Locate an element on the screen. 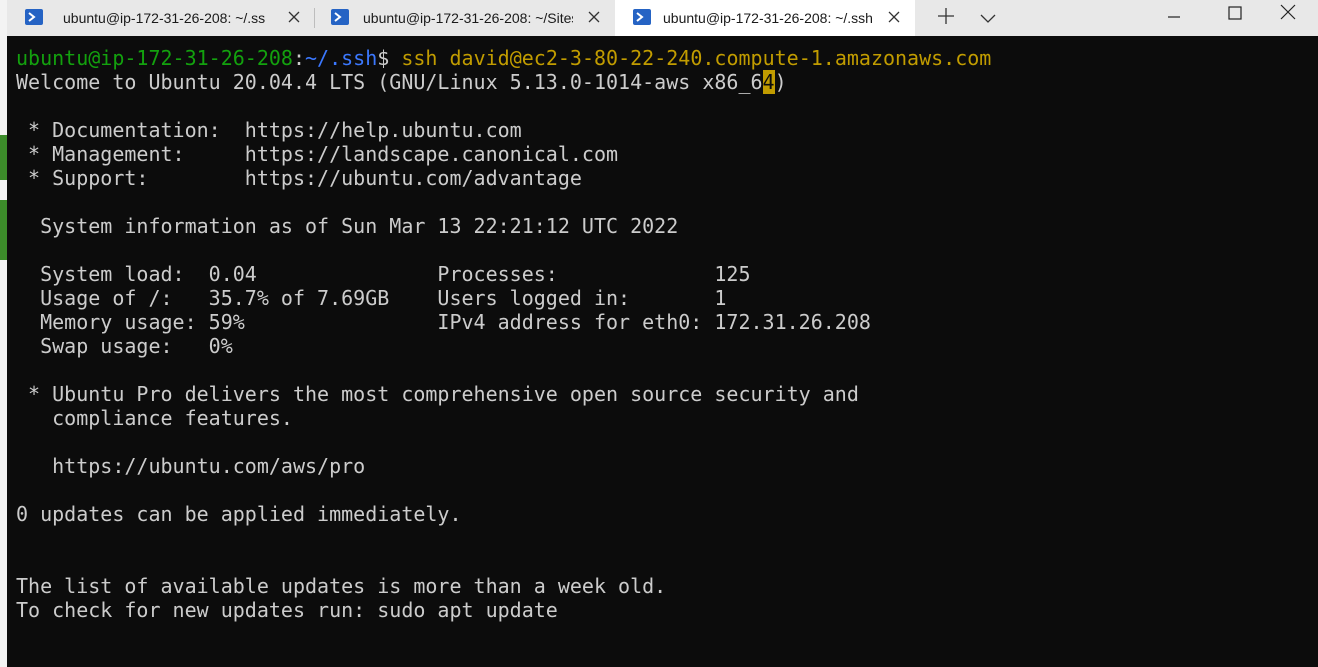 The image size is (1318, 667). tab-1: ubuntu@ip-172-31-26-208: ~/.ssh is located at coordinates (161, 18).